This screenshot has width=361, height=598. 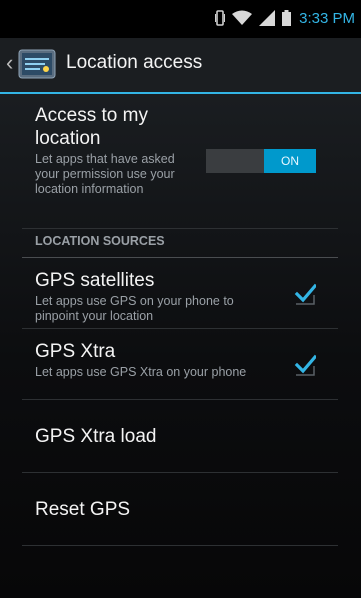 What do you see at coordinates (75, 351) in the screenshot?
I see `gps-xtra-title: GPS Xtra` at bounding box center [75, 351].